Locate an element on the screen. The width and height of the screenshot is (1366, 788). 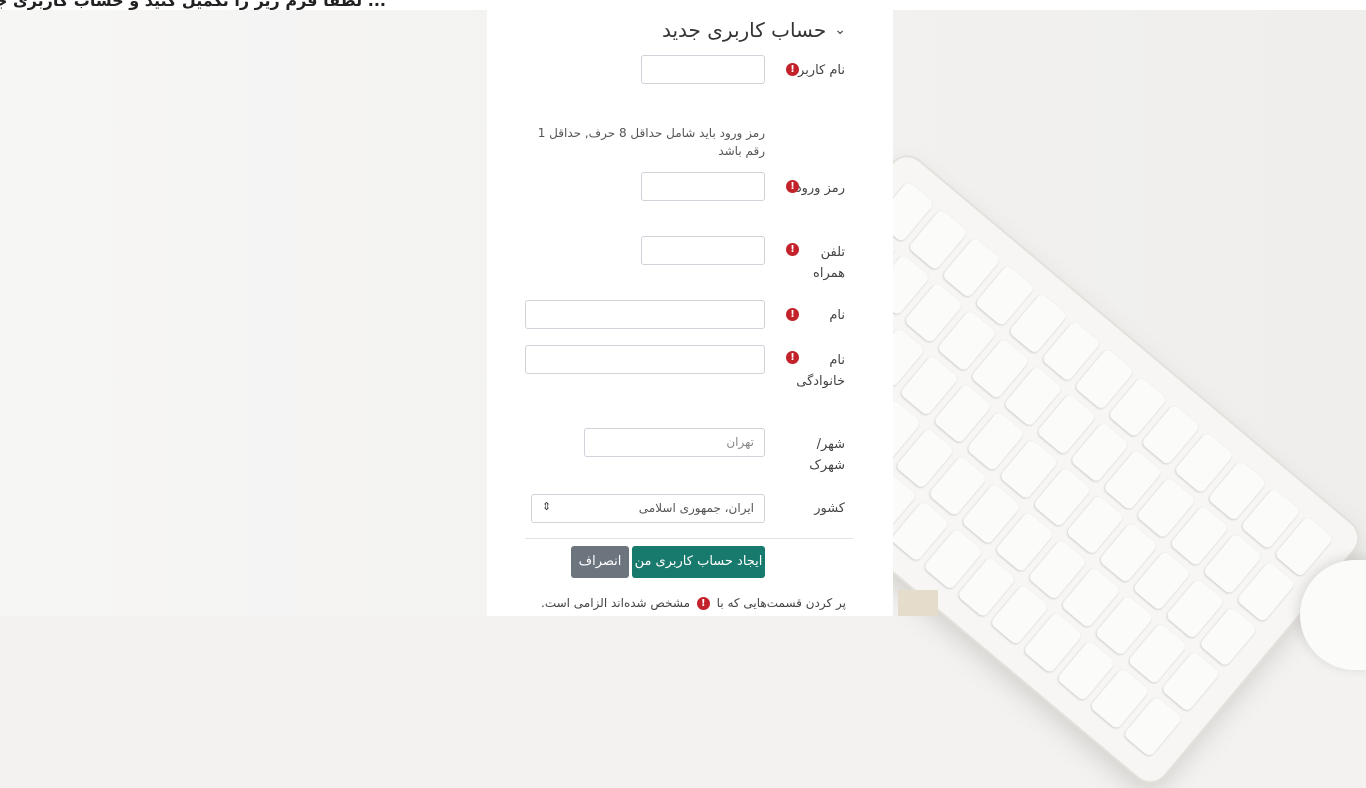
section-header: ⌄ حساب کاربری جدید is located at coordinates (754, 30).